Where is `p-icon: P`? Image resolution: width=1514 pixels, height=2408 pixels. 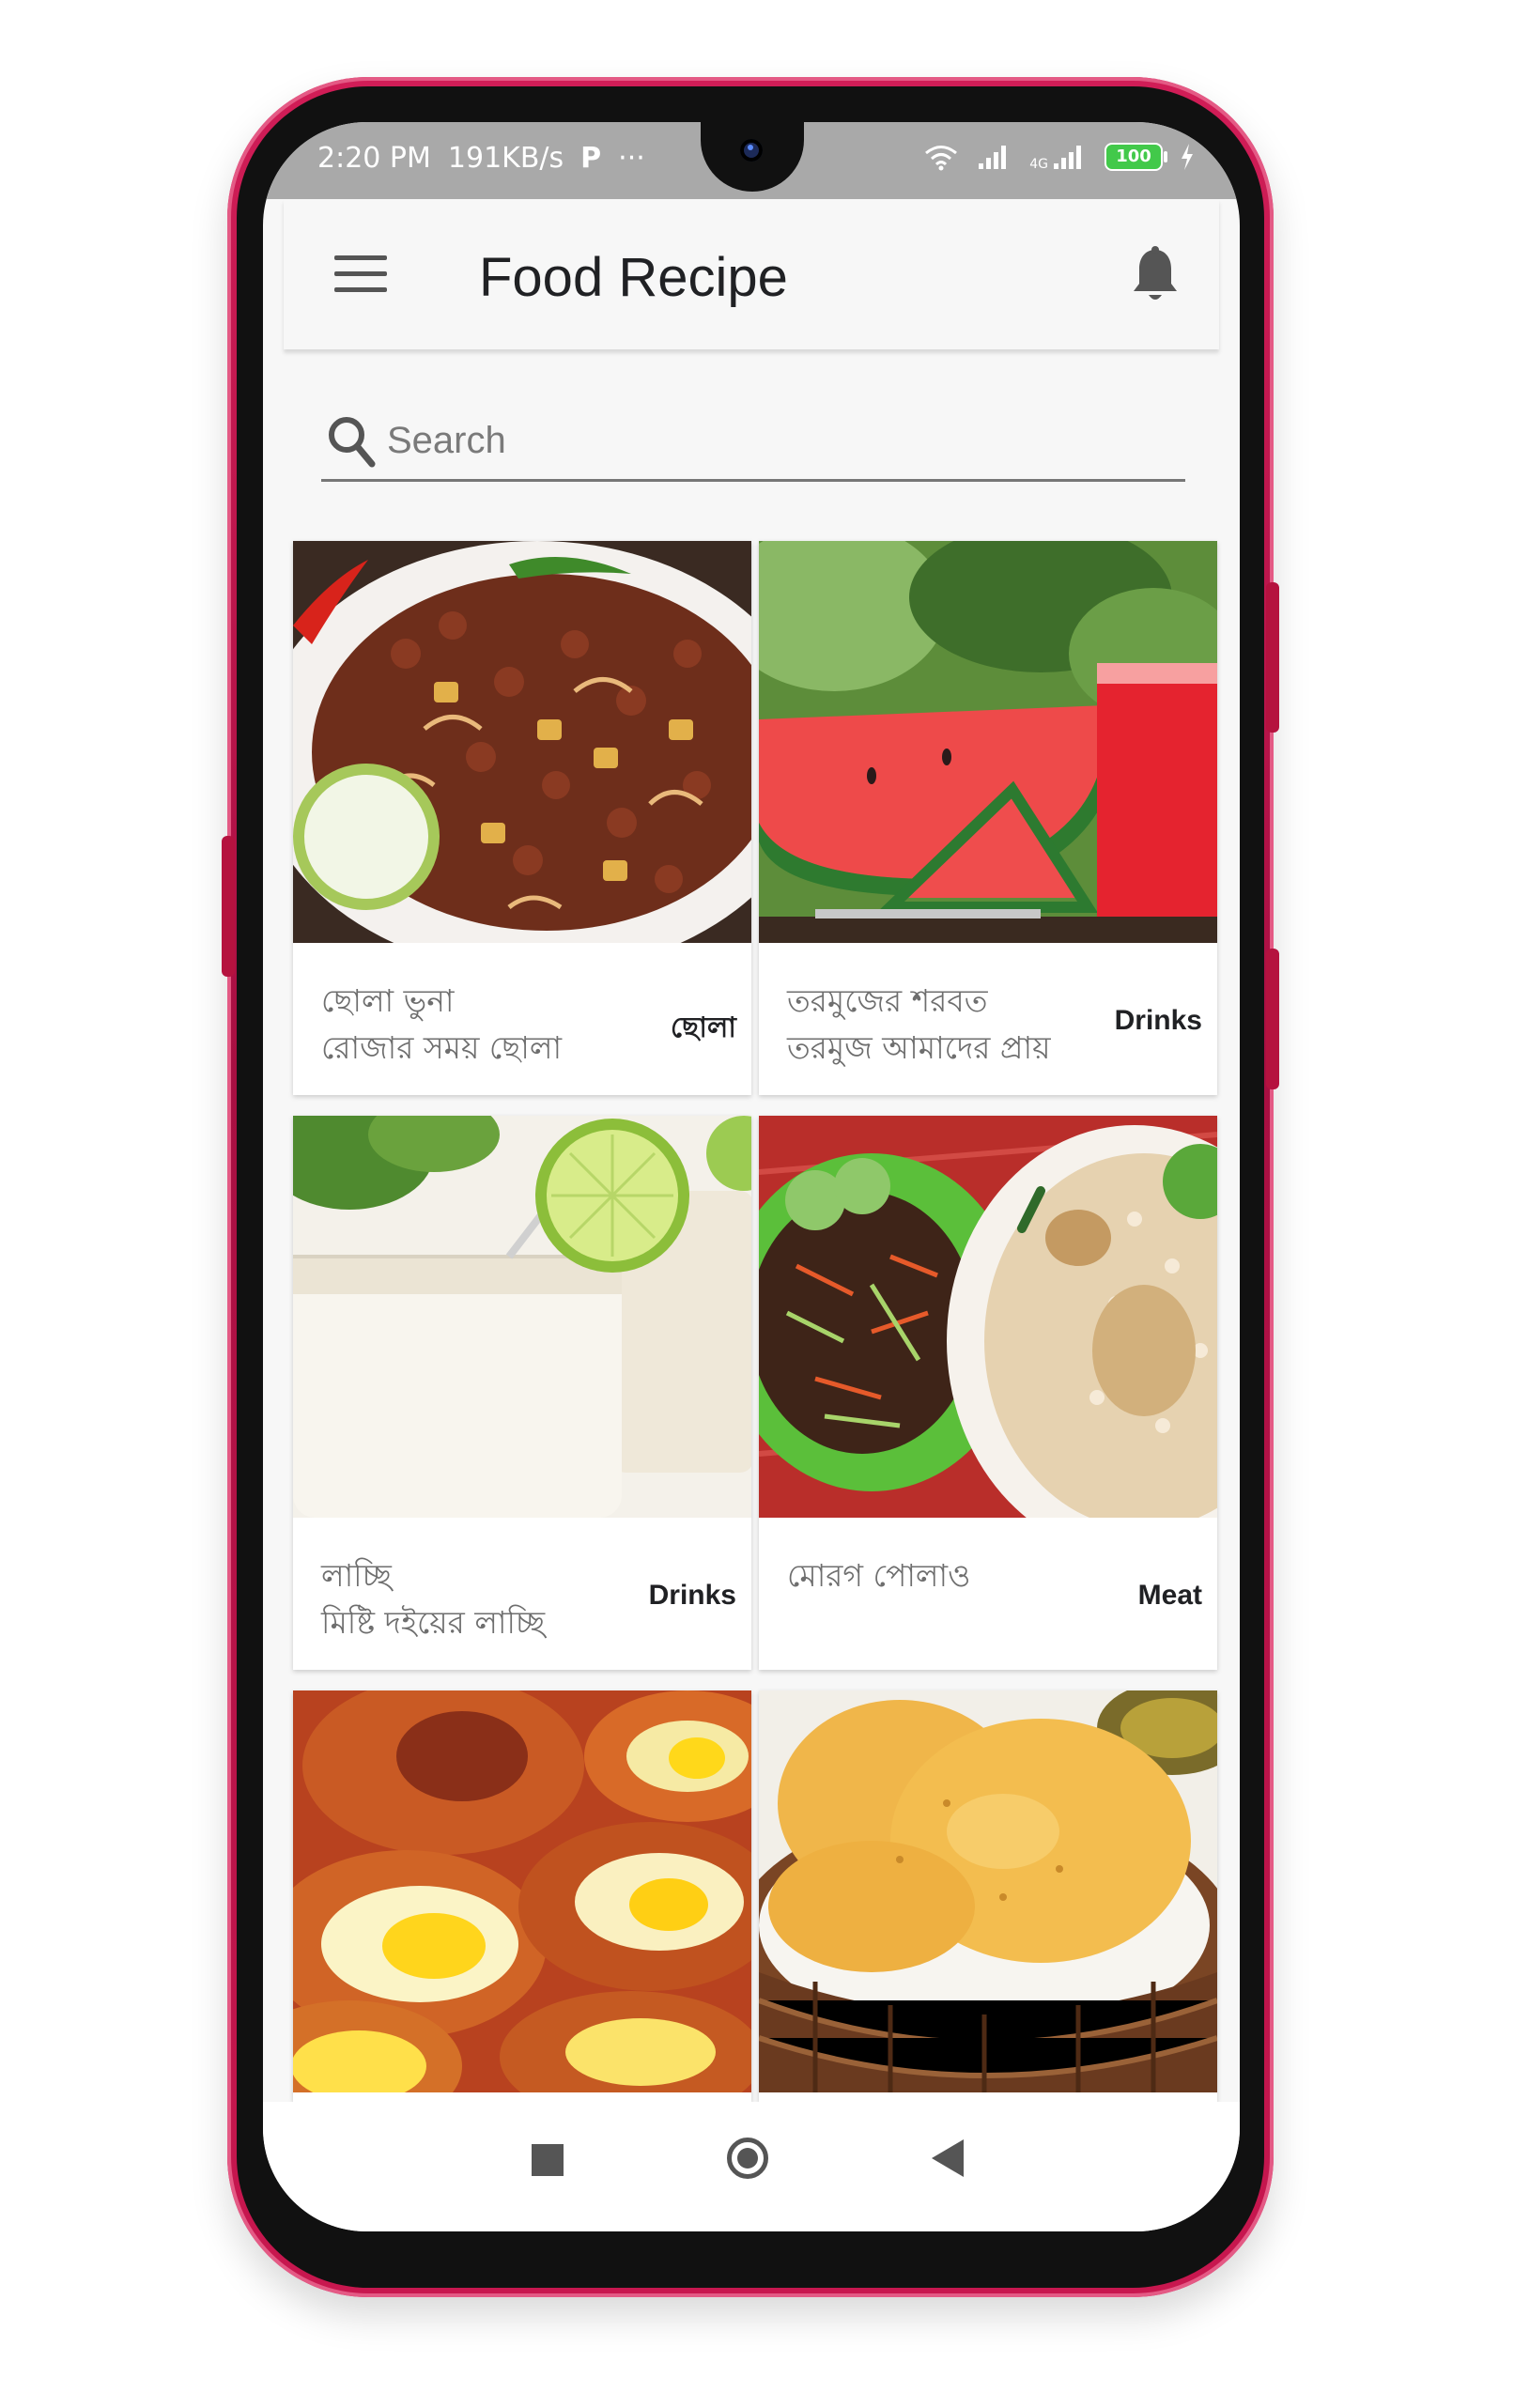
p-icon: P is located at coordinates (591, 158).